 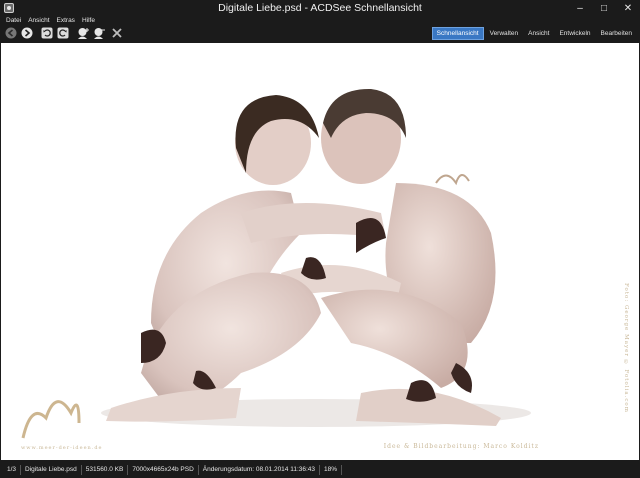 What do you see at coordinates (105, 470) in the screenshot?
I see `status-filesize: 531560.0 KB` at bounding box center [105, 470].